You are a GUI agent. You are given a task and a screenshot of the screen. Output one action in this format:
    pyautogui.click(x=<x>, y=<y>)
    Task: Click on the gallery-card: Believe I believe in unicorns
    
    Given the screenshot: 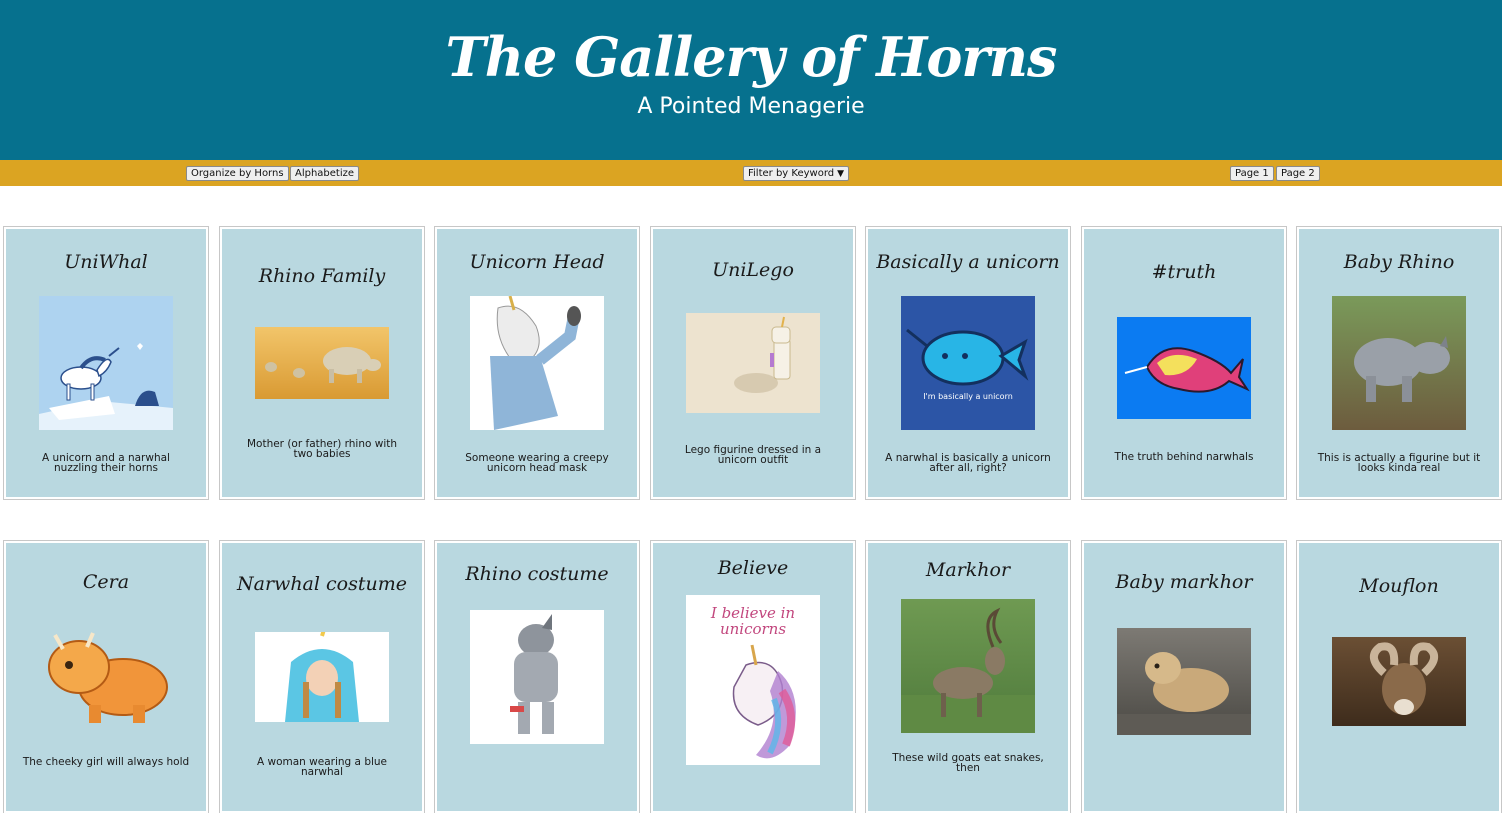 What is the action you would take?
    pyautogui.click(x=753, y=676)
    